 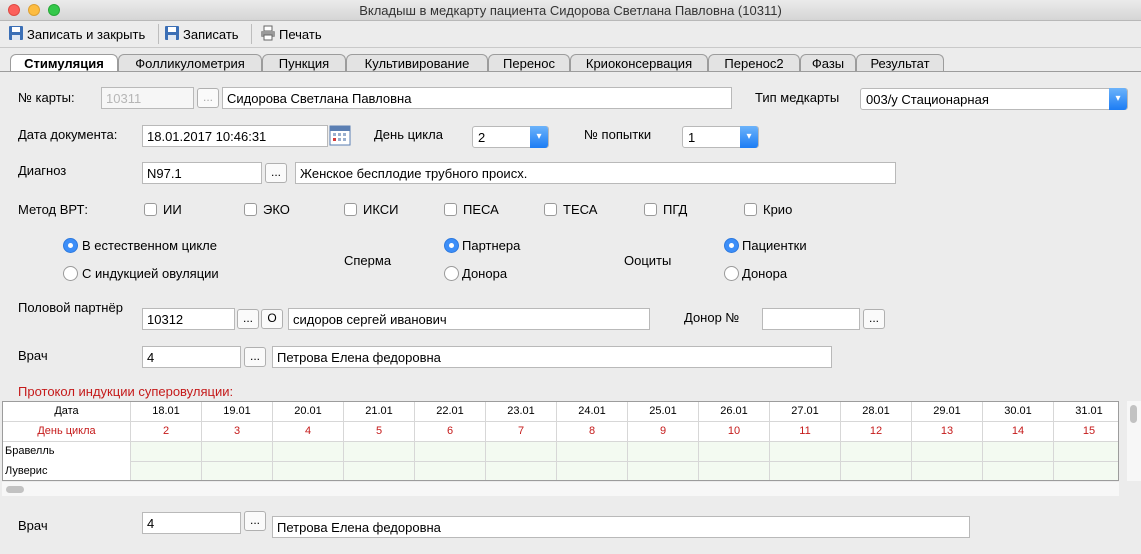 What do you see at coordinates (191, 523) in the screenshot?
I see `doctor2-id-field: 4` at bounding box center [191, 523].